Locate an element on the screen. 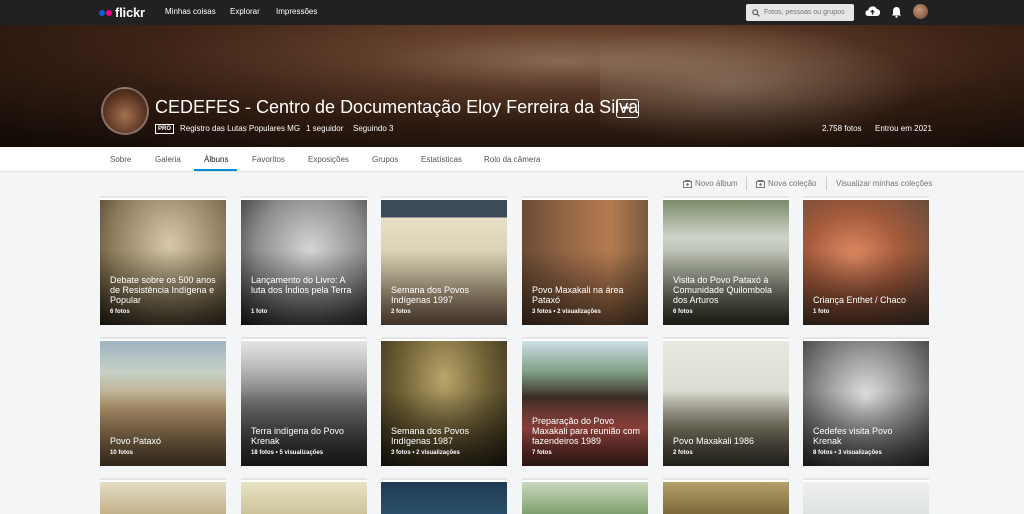  search-icon is located at coordinates (756, 12).